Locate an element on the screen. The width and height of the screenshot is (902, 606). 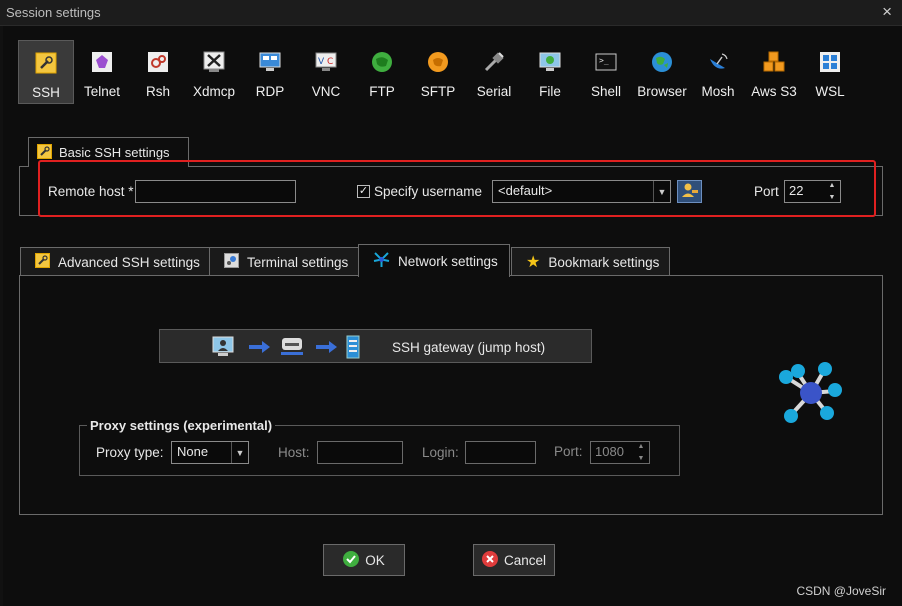
protocol-mosh: Mosh is located at coordinates (718, 72).